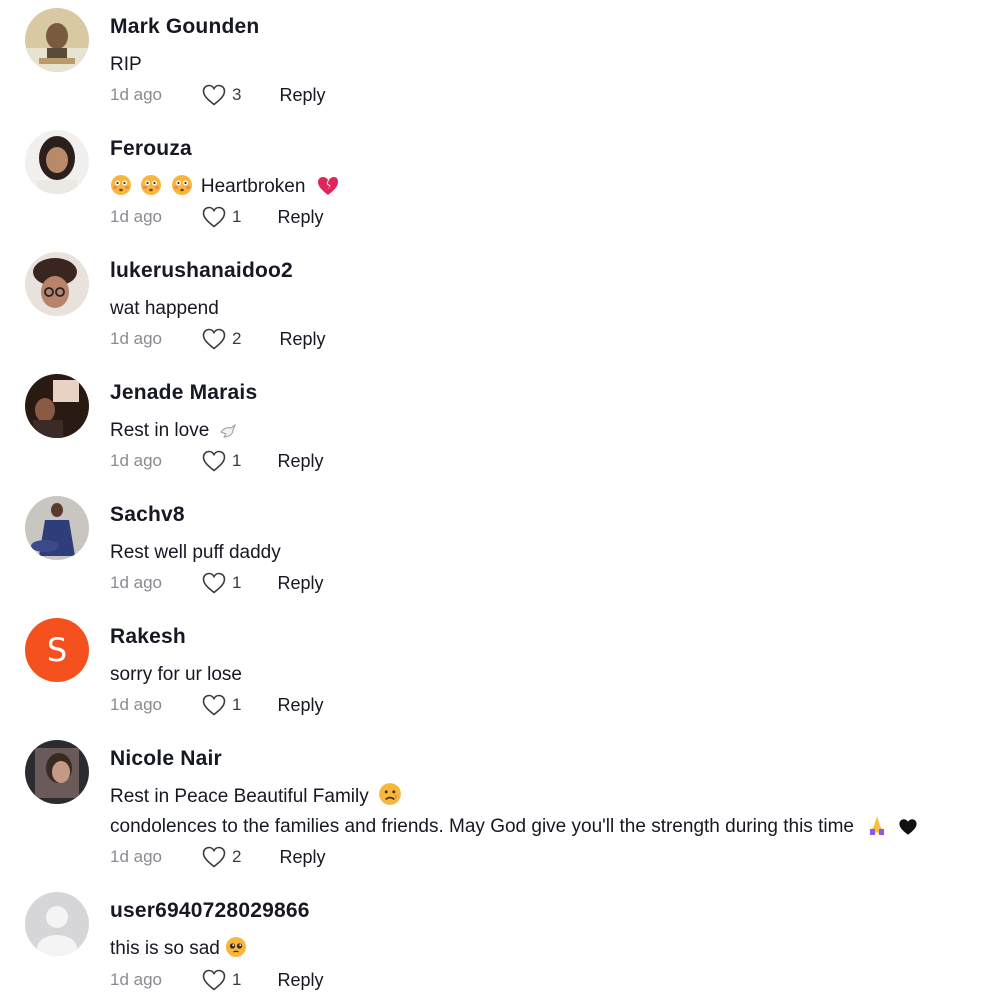  Describe the element at coordinates (183, 393) in the screenshot. I see `comment-username: Jenade Marais` at that location.